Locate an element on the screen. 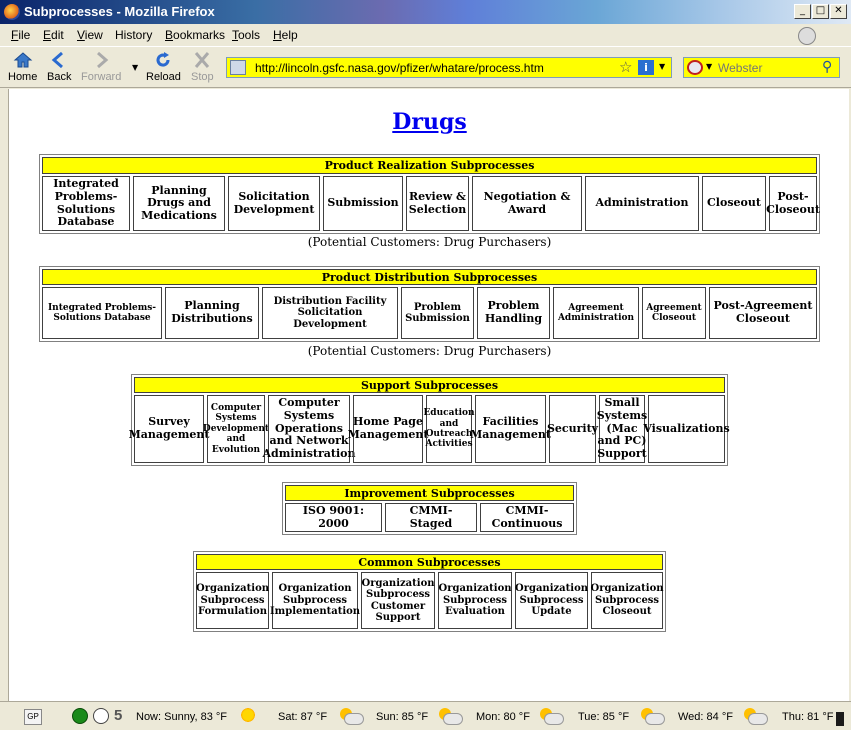 The height and width of the screenshot is (730, 851). search-go-icon: ⚲ is located at coordinates (827, 67).